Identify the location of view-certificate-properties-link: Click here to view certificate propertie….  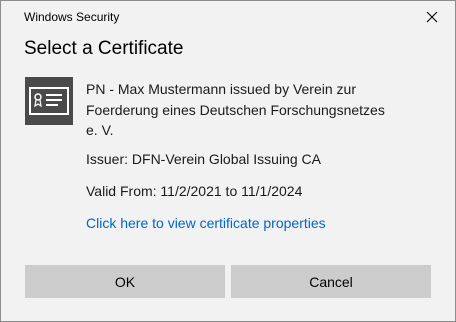
(206, 223).